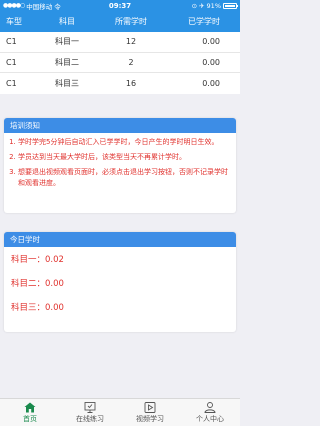 This screenshot has width=320, height=426. Describe the element at coordinates (204, 21) in the screenshot. I see `header-completed-hours: 已学学时` at that location.